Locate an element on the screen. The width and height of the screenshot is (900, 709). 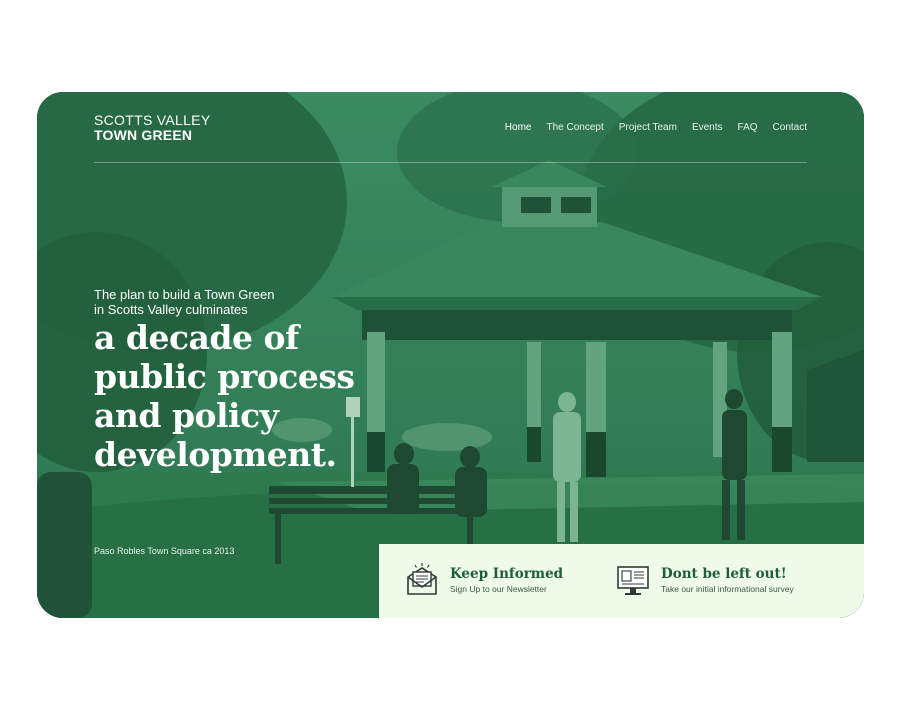
computer-survey-icon is located at coordinates (633, 580).